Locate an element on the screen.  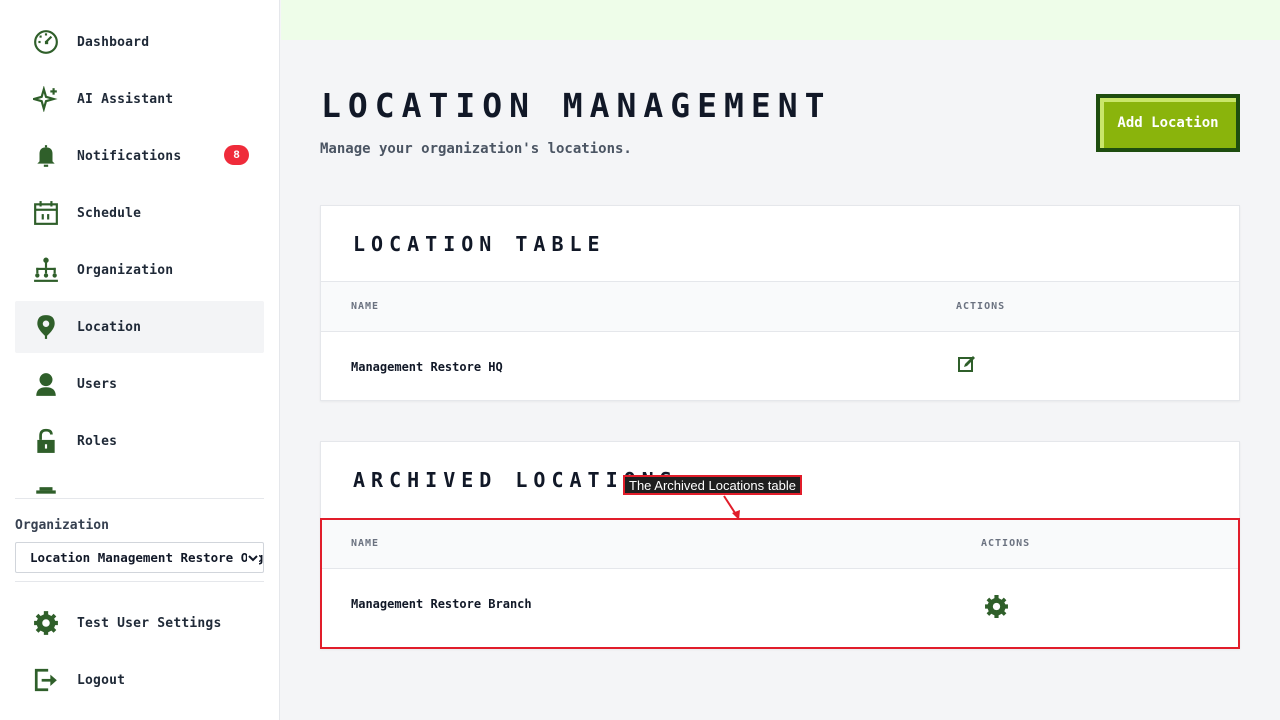
location-name-cell: Management Restore HQ is located at coordinates (427, 367).